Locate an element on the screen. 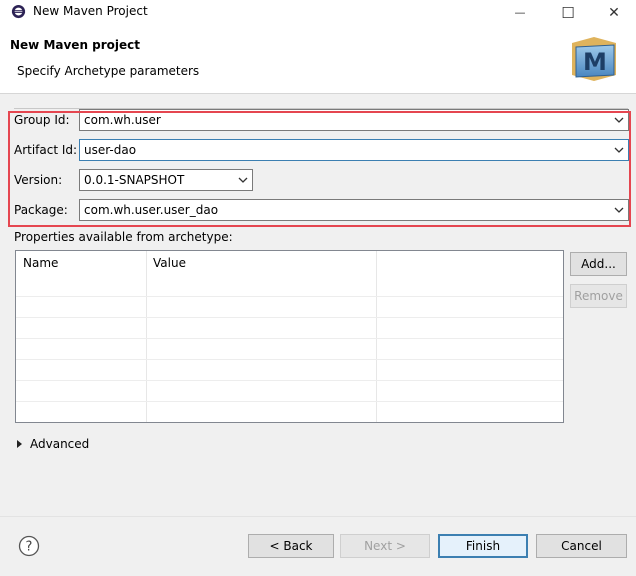 This screenshot has width=636, height=576. artifact-id-label: Artifact Id: is located at coordinates (46, 150).